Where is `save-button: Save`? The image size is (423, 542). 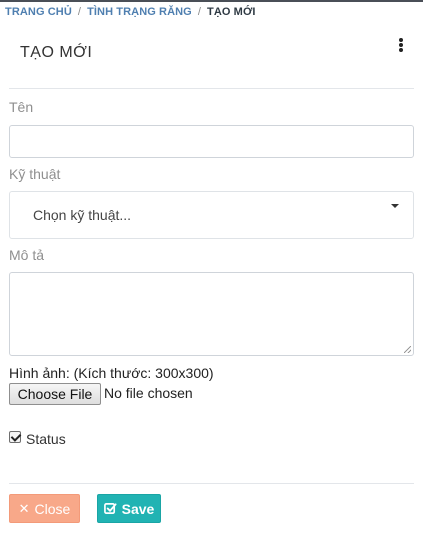
save-button: Save is located at coordinates (129, 508).